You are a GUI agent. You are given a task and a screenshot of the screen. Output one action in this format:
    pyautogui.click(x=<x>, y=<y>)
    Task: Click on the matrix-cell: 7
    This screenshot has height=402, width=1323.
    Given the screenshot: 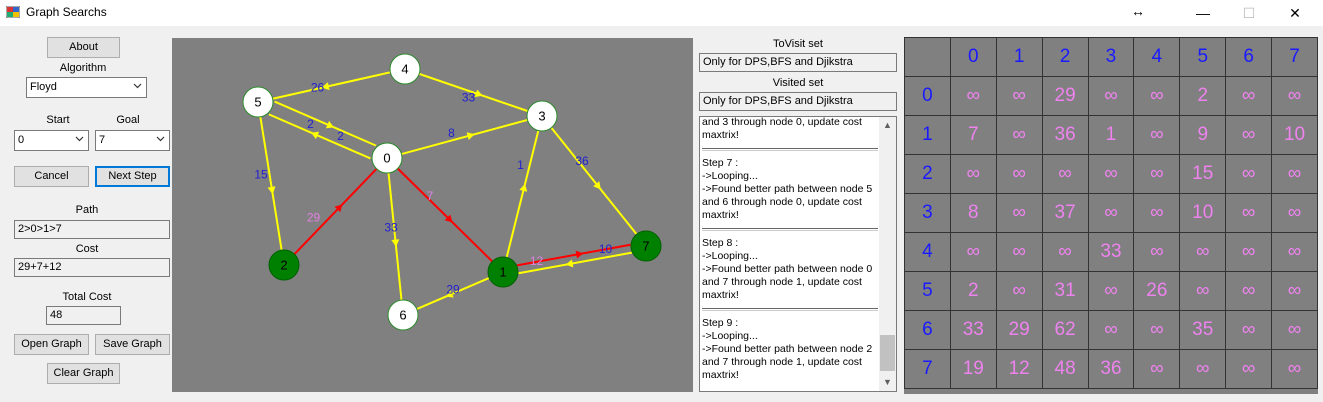 What is the action you would take?
    pyautogui.click(x=973, y=135)
    